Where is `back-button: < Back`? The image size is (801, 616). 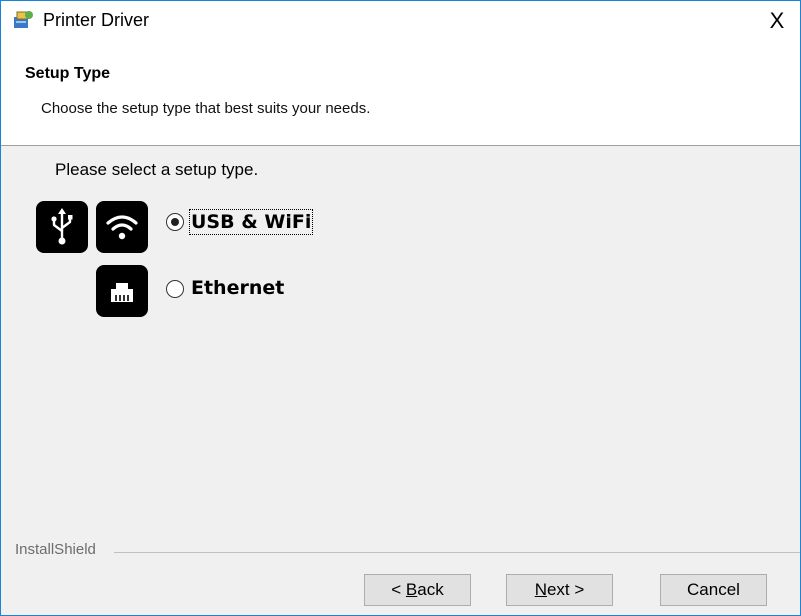
back-button: < Back is located at coordinates (417, 590).